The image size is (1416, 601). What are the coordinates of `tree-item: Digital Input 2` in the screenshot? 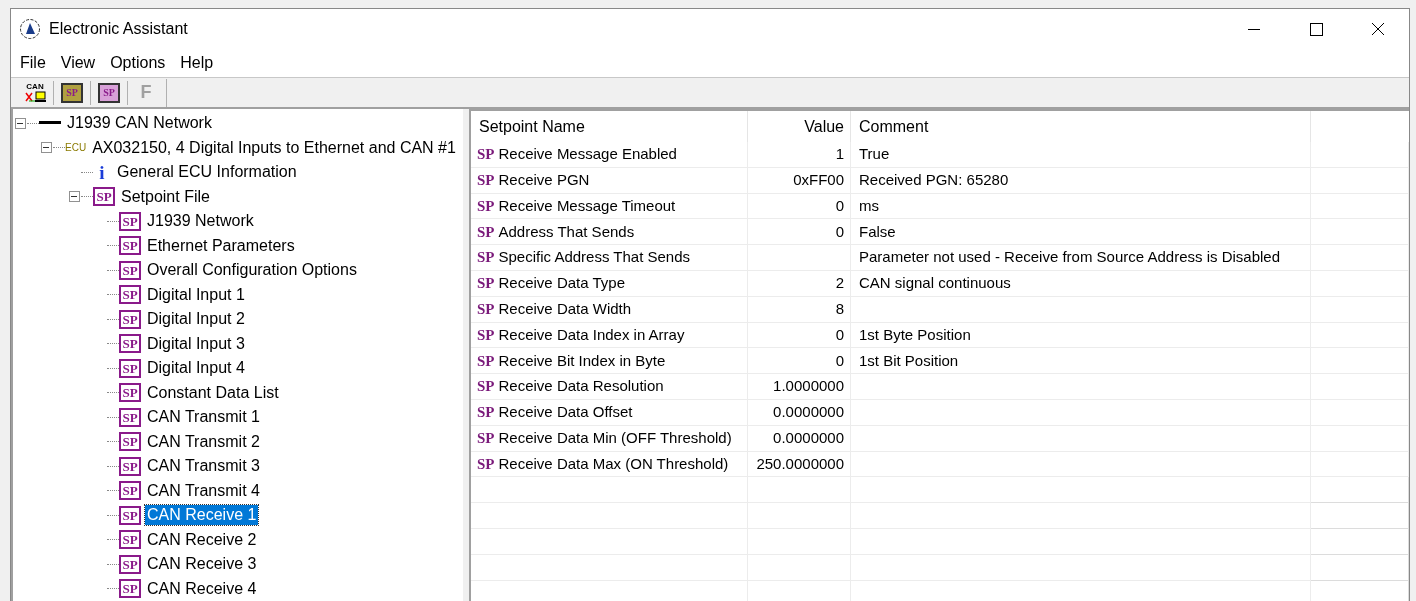 It's located at (196, 319).